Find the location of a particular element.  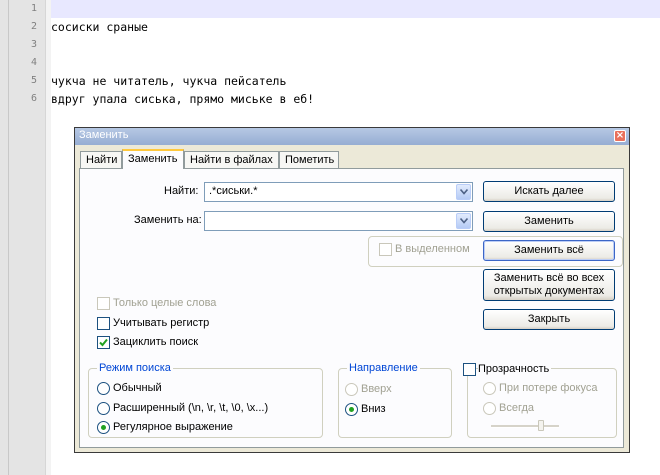

search-mode-extended-label: Расширенный (\n, \r, \t, \0, \x...) is located at coordinates (191, 408).